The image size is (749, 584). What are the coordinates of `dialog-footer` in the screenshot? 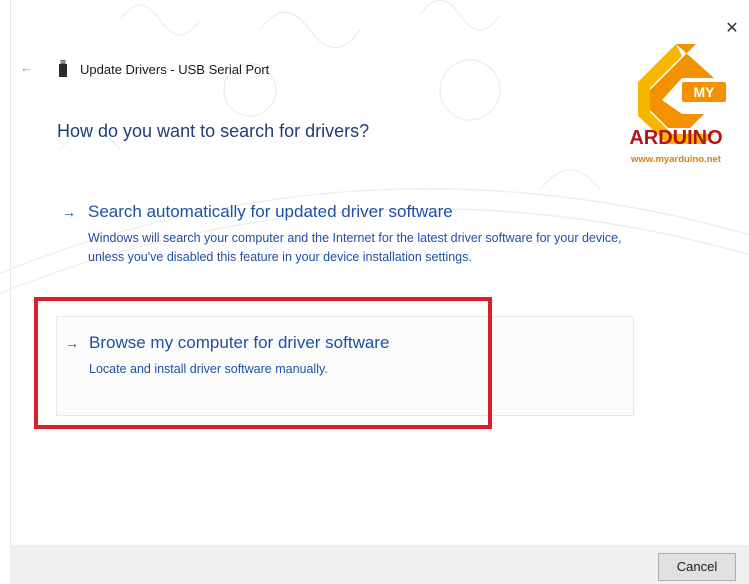 It's located at (379, 564).